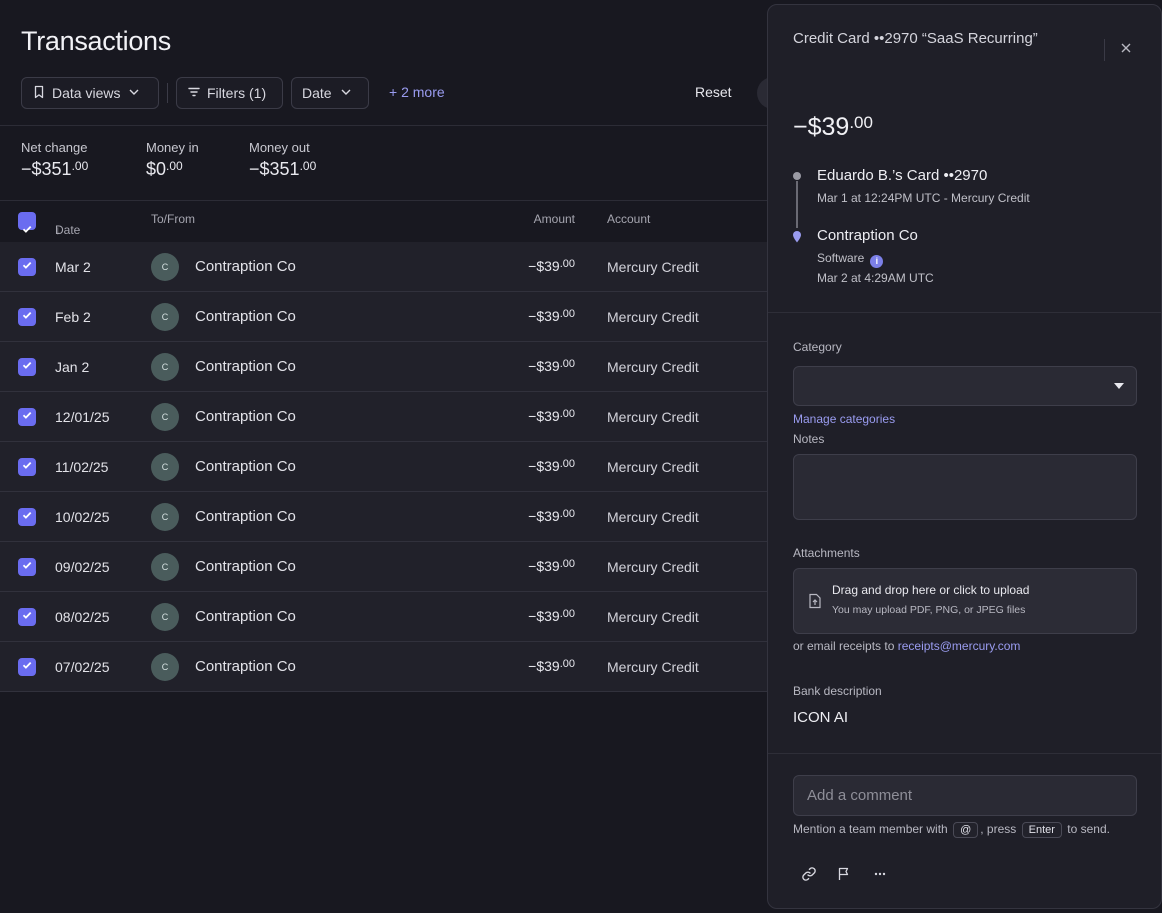 This screenshot has height=913, width=1162. What do you see at coordinates (965, 795) in the screenshot?
I see `comment-input: Add a comment` at bounding box center [965, 795].